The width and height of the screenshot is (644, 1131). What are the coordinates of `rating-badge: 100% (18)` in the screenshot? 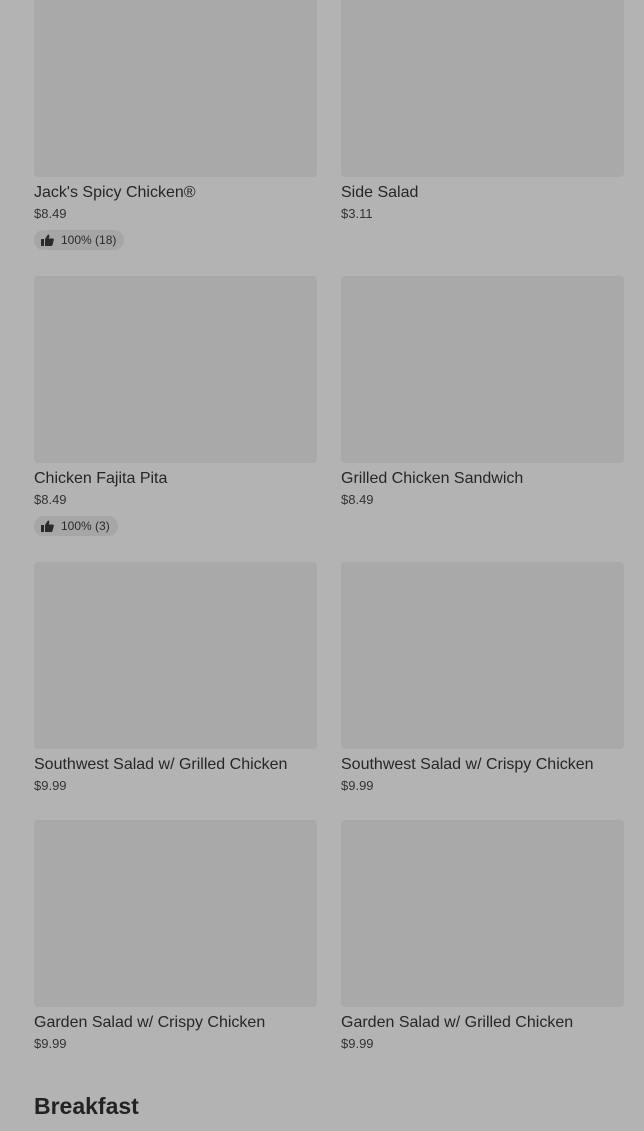 It's located at (79, 240).